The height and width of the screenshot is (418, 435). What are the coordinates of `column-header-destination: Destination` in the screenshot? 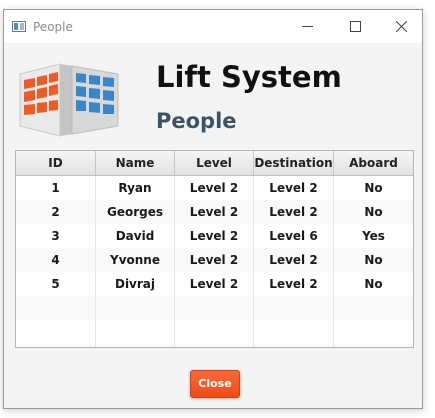 It's located at (294, 163).